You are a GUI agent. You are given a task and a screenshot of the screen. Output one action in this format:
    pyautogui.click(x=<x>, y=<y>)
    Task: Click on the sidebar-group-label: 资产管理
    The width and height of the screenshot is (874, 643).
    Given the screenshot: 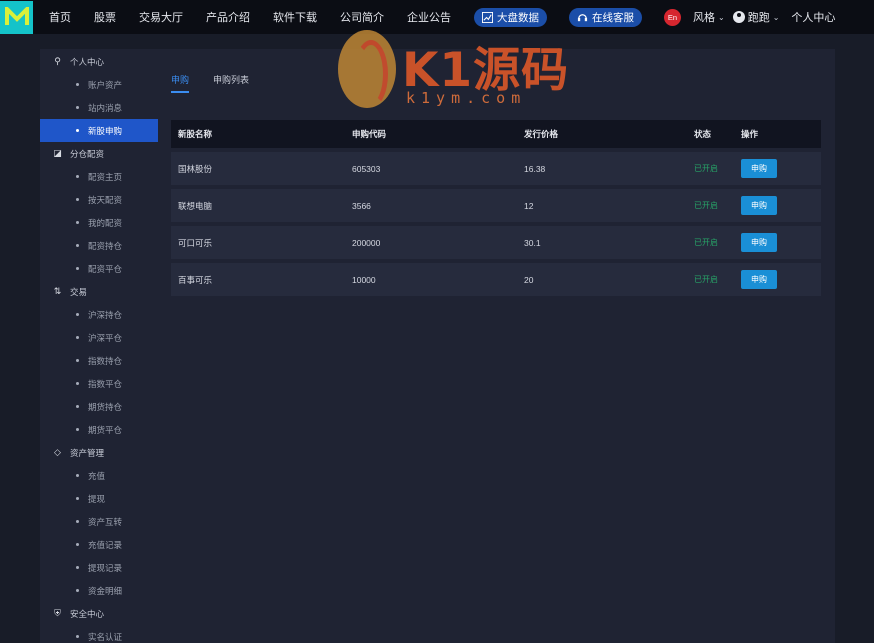 What is the action you would take?
    pyautogui.click(x=87, y=452)
    